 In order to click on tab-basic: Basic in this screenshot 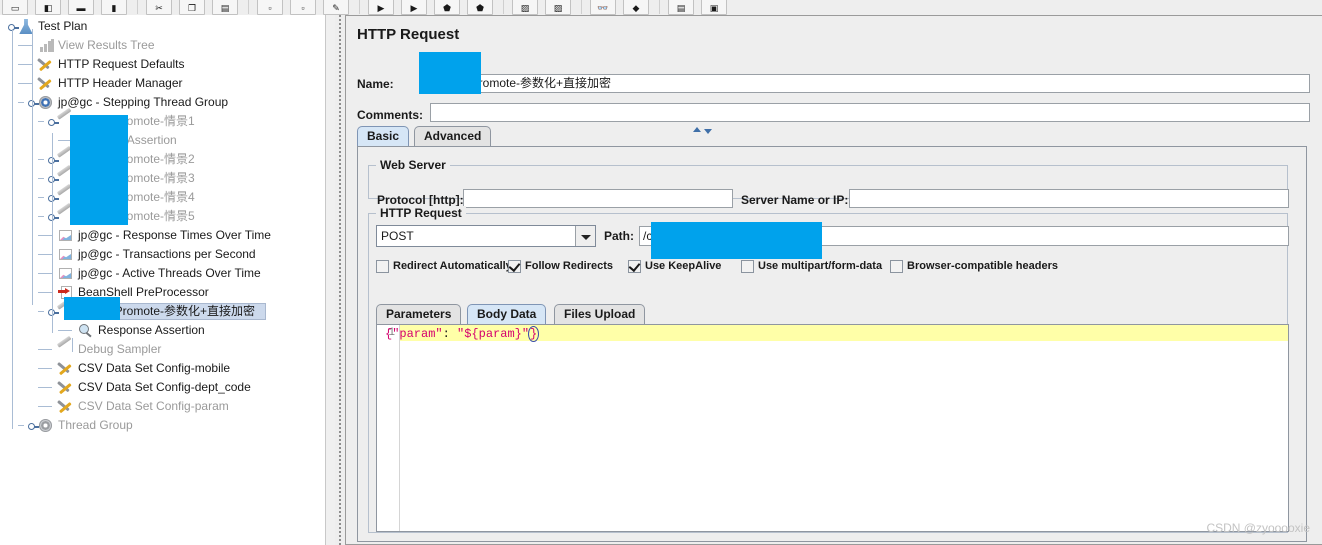, I will do `click(383, 136)`.